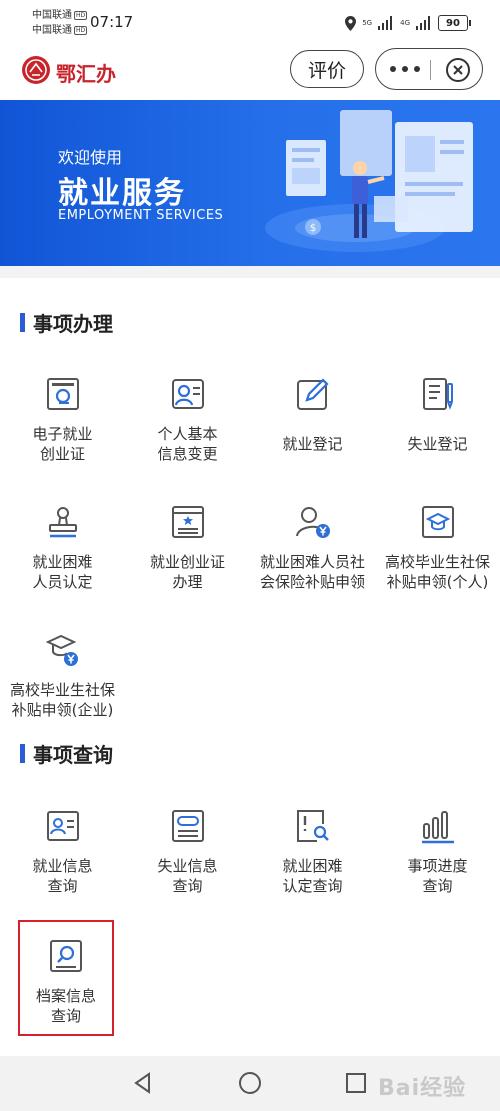 Image resolution: width=500 pixels, height=1111 pixels. What do you see at coordinates (90, 157) in the screenshot?
I see `banner-welcome: 欢迎使用` at bounding box center [90, 157].